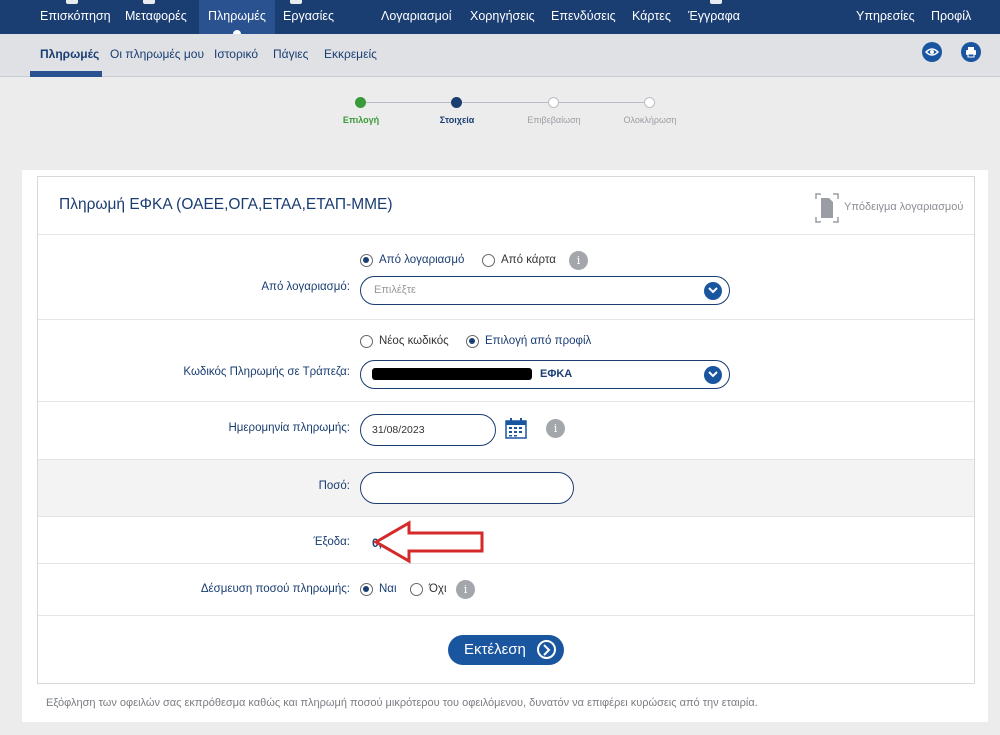 Image resolution: width=1000 pixels, height=735 pixels. I want to click on document-icon, so click(827, 208).